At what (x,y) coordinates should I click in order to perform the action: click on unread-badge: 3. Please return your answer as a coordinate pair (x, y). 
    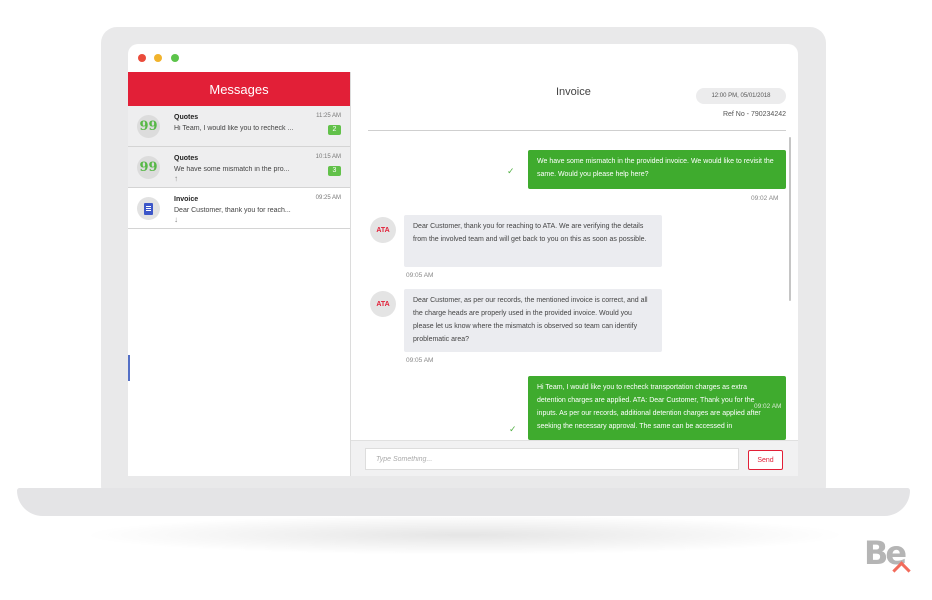
    Looking at the image, I should click on (334, 171).